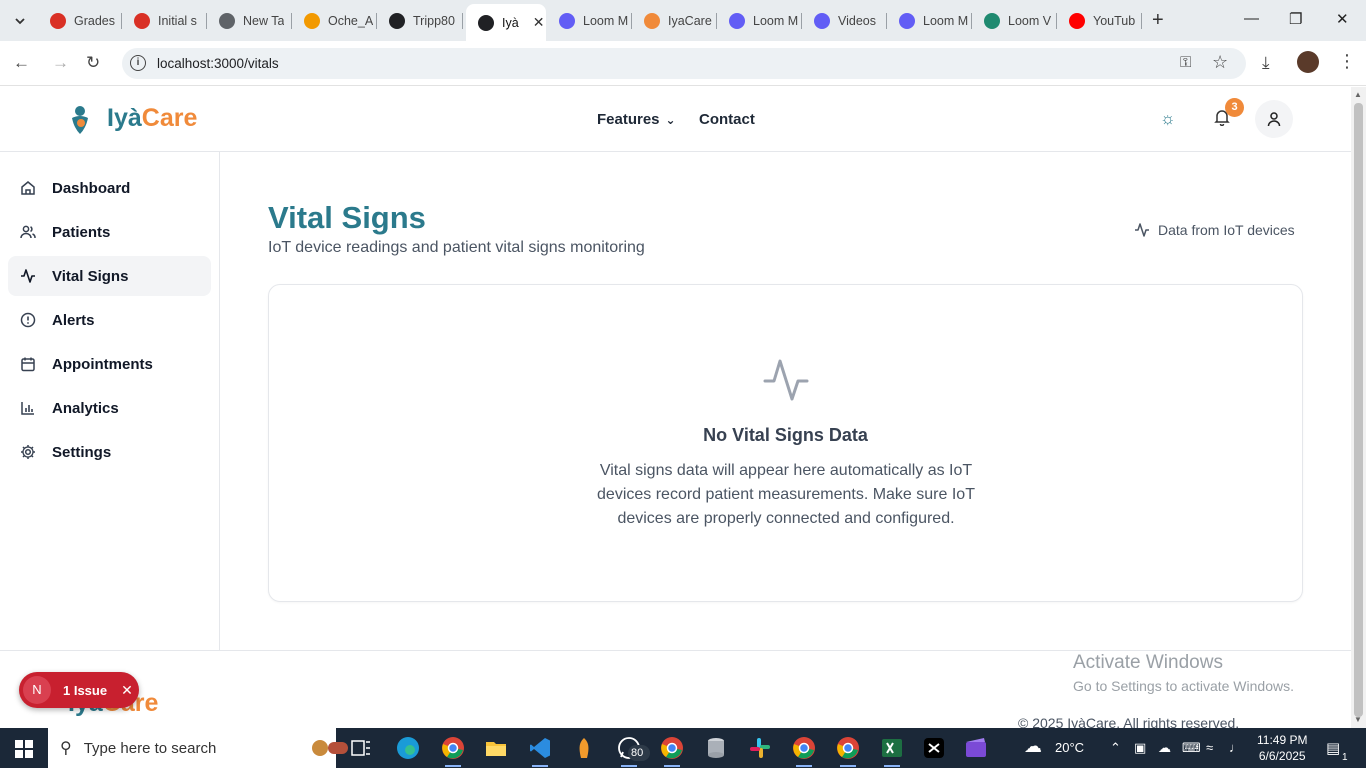 This screenshot has height=768, width=1366. I want to click on omnibox: i localhost:3000/vitals ⚿ ☆, so click(684, 63).